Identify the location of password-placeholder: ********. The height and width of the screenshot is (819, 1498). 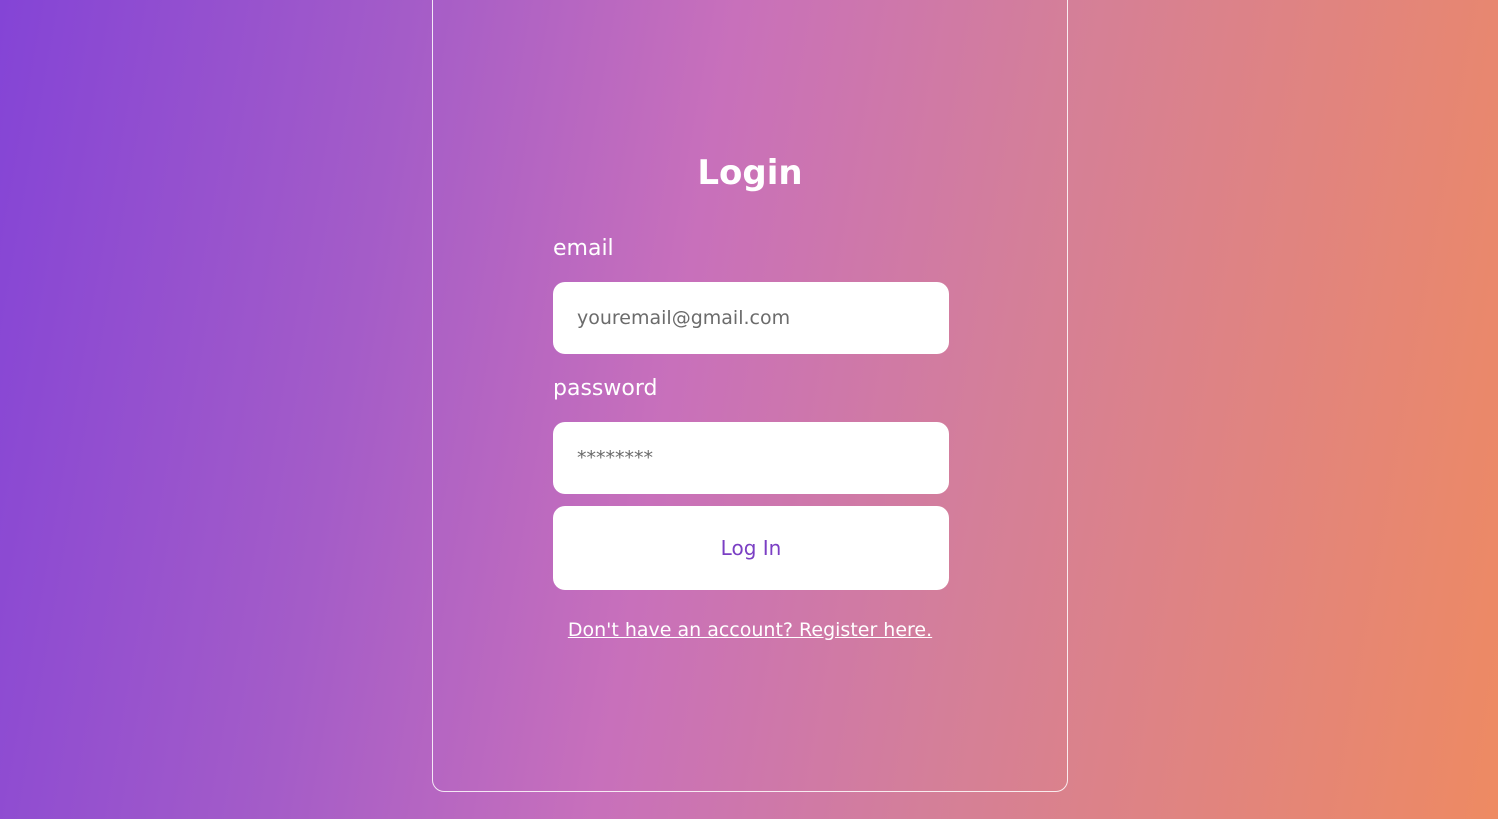
(615, 458).